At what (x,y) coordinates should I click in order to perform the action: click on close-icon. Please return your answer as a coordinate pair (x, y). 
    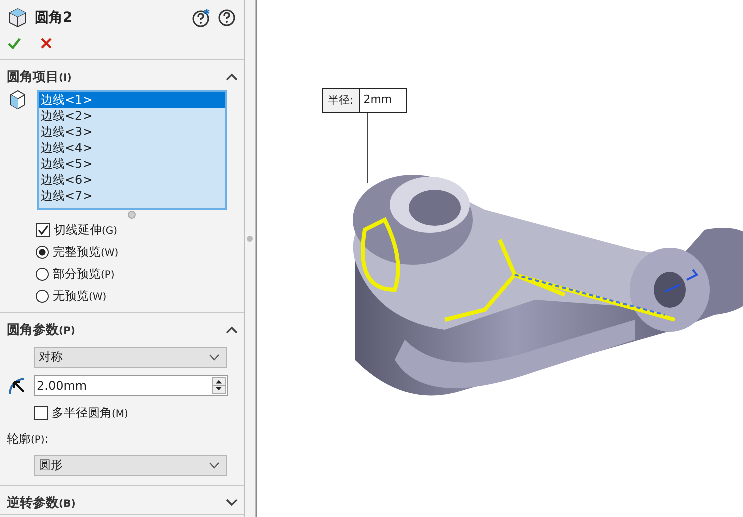
    Looking at the image, I should click on (46, 43).